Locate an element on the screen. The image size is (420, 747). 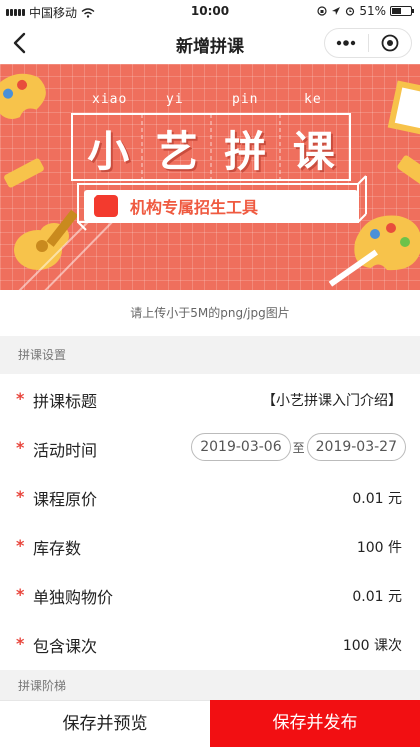
crayon-icon is located at coordinates (24, 173).